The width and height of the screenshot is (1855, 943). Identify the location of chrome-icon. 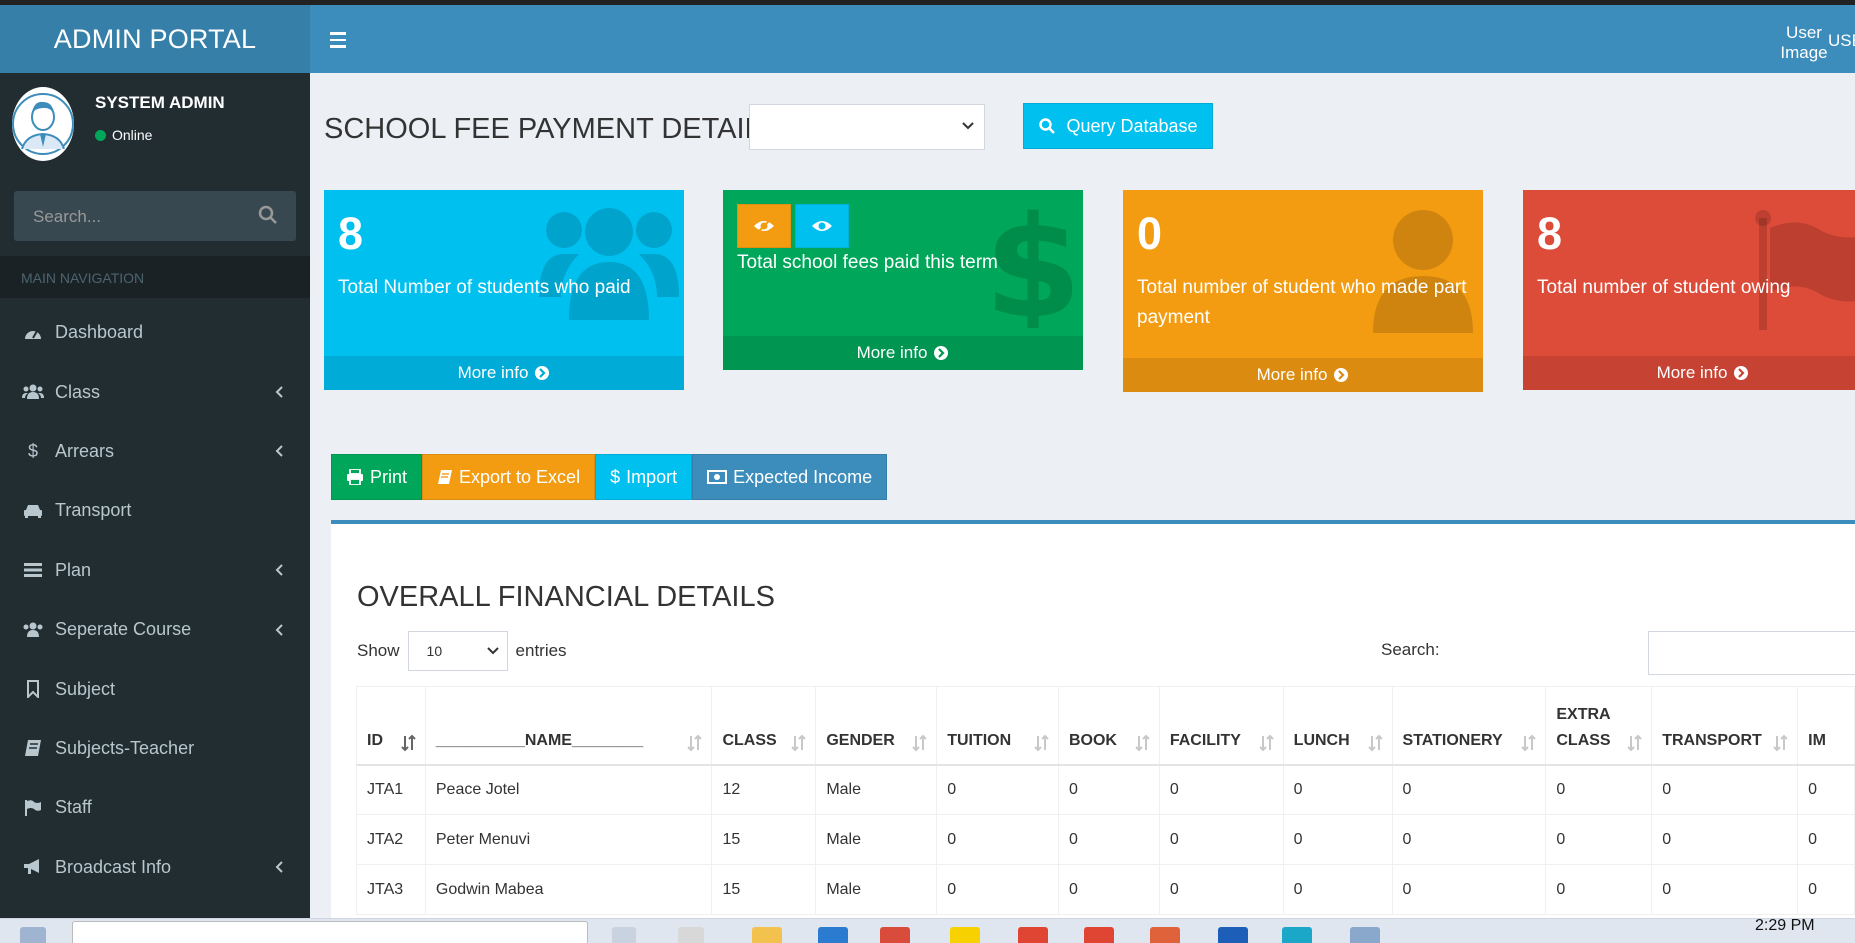
(895, 935).